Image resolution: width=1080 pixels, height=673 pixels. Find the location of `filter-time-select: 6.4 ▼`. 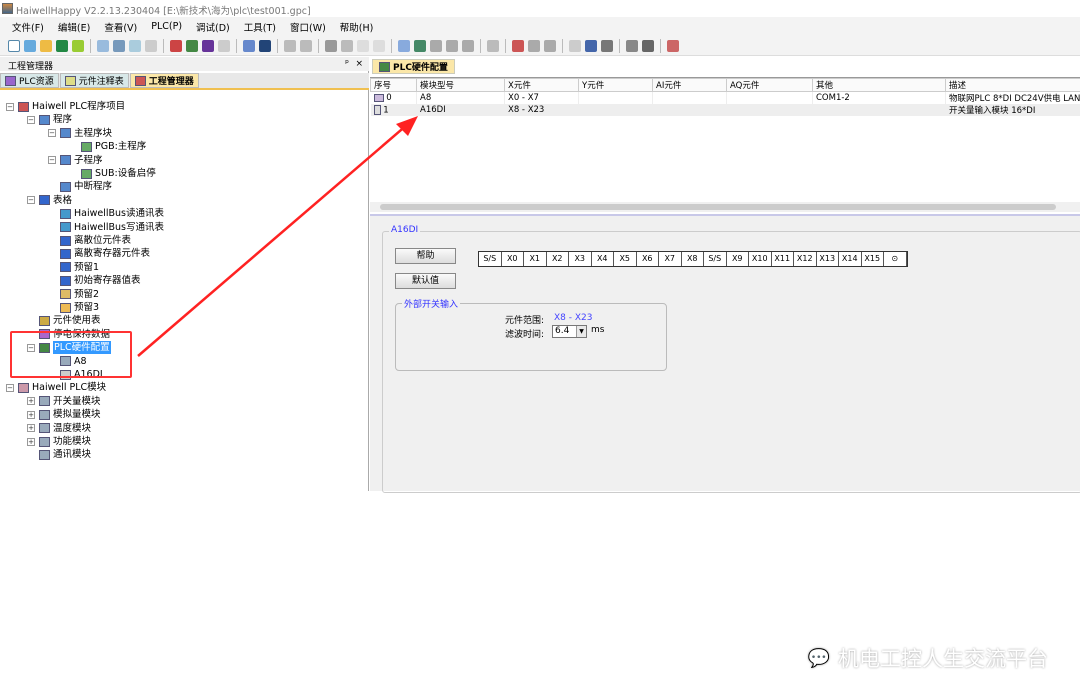

filter-time-select: 6.4 ▼ is located at coordinates (569, 331).